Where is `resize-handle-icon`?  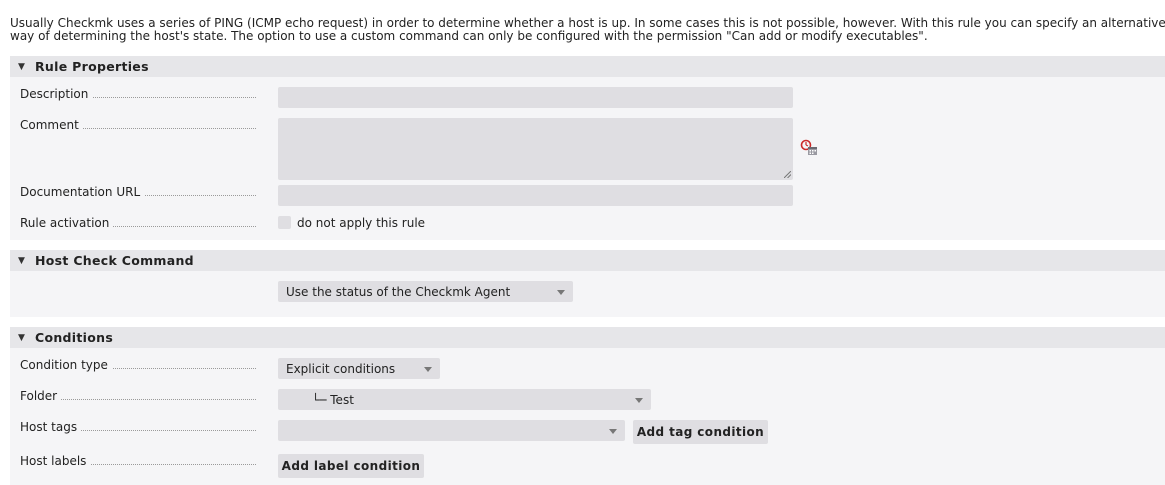
resize-handle-icon is located at coordinates (787, 174).